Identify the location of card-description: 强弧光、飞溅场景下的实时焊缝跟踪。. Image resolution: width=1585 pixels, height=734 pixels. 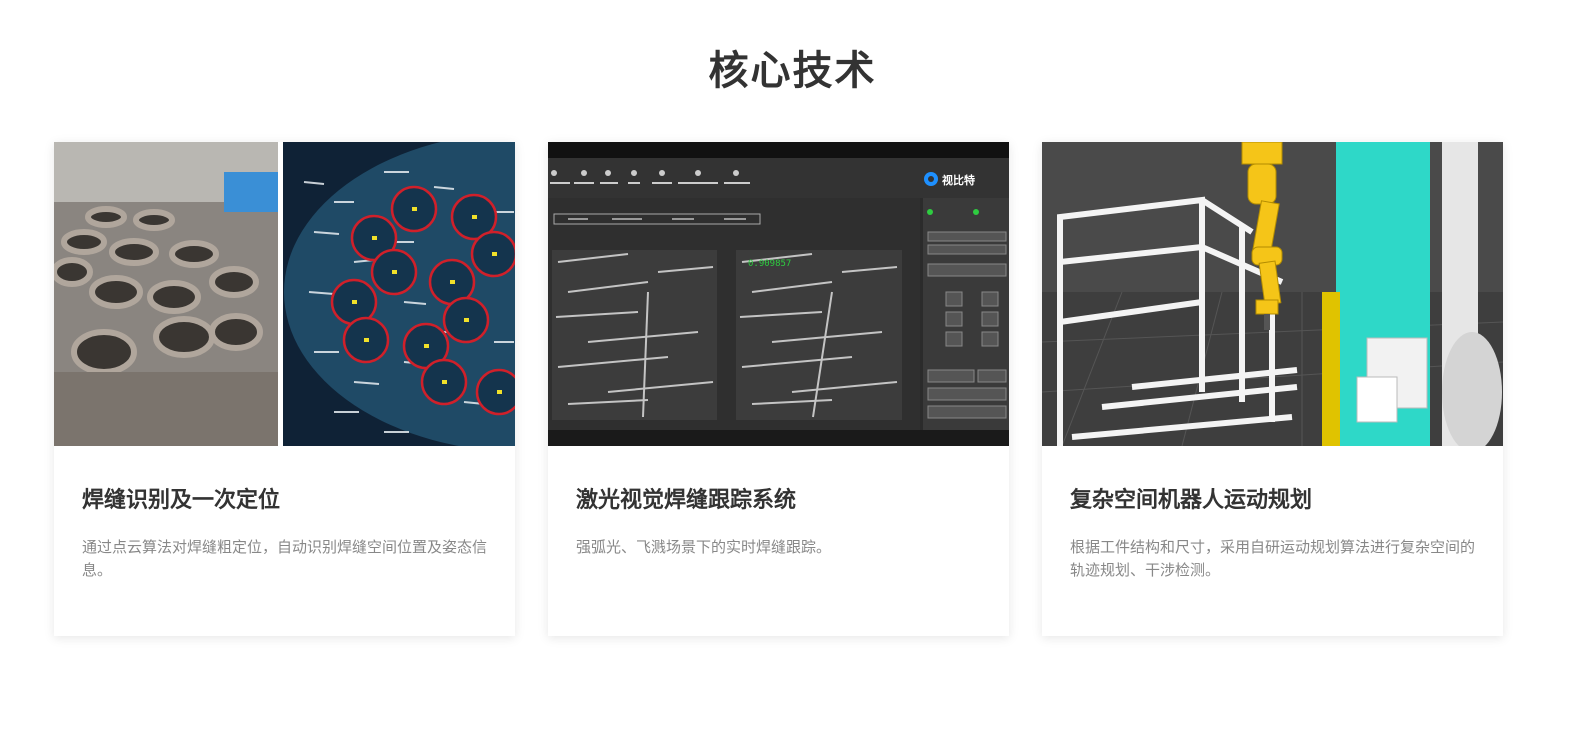
(704, 547).